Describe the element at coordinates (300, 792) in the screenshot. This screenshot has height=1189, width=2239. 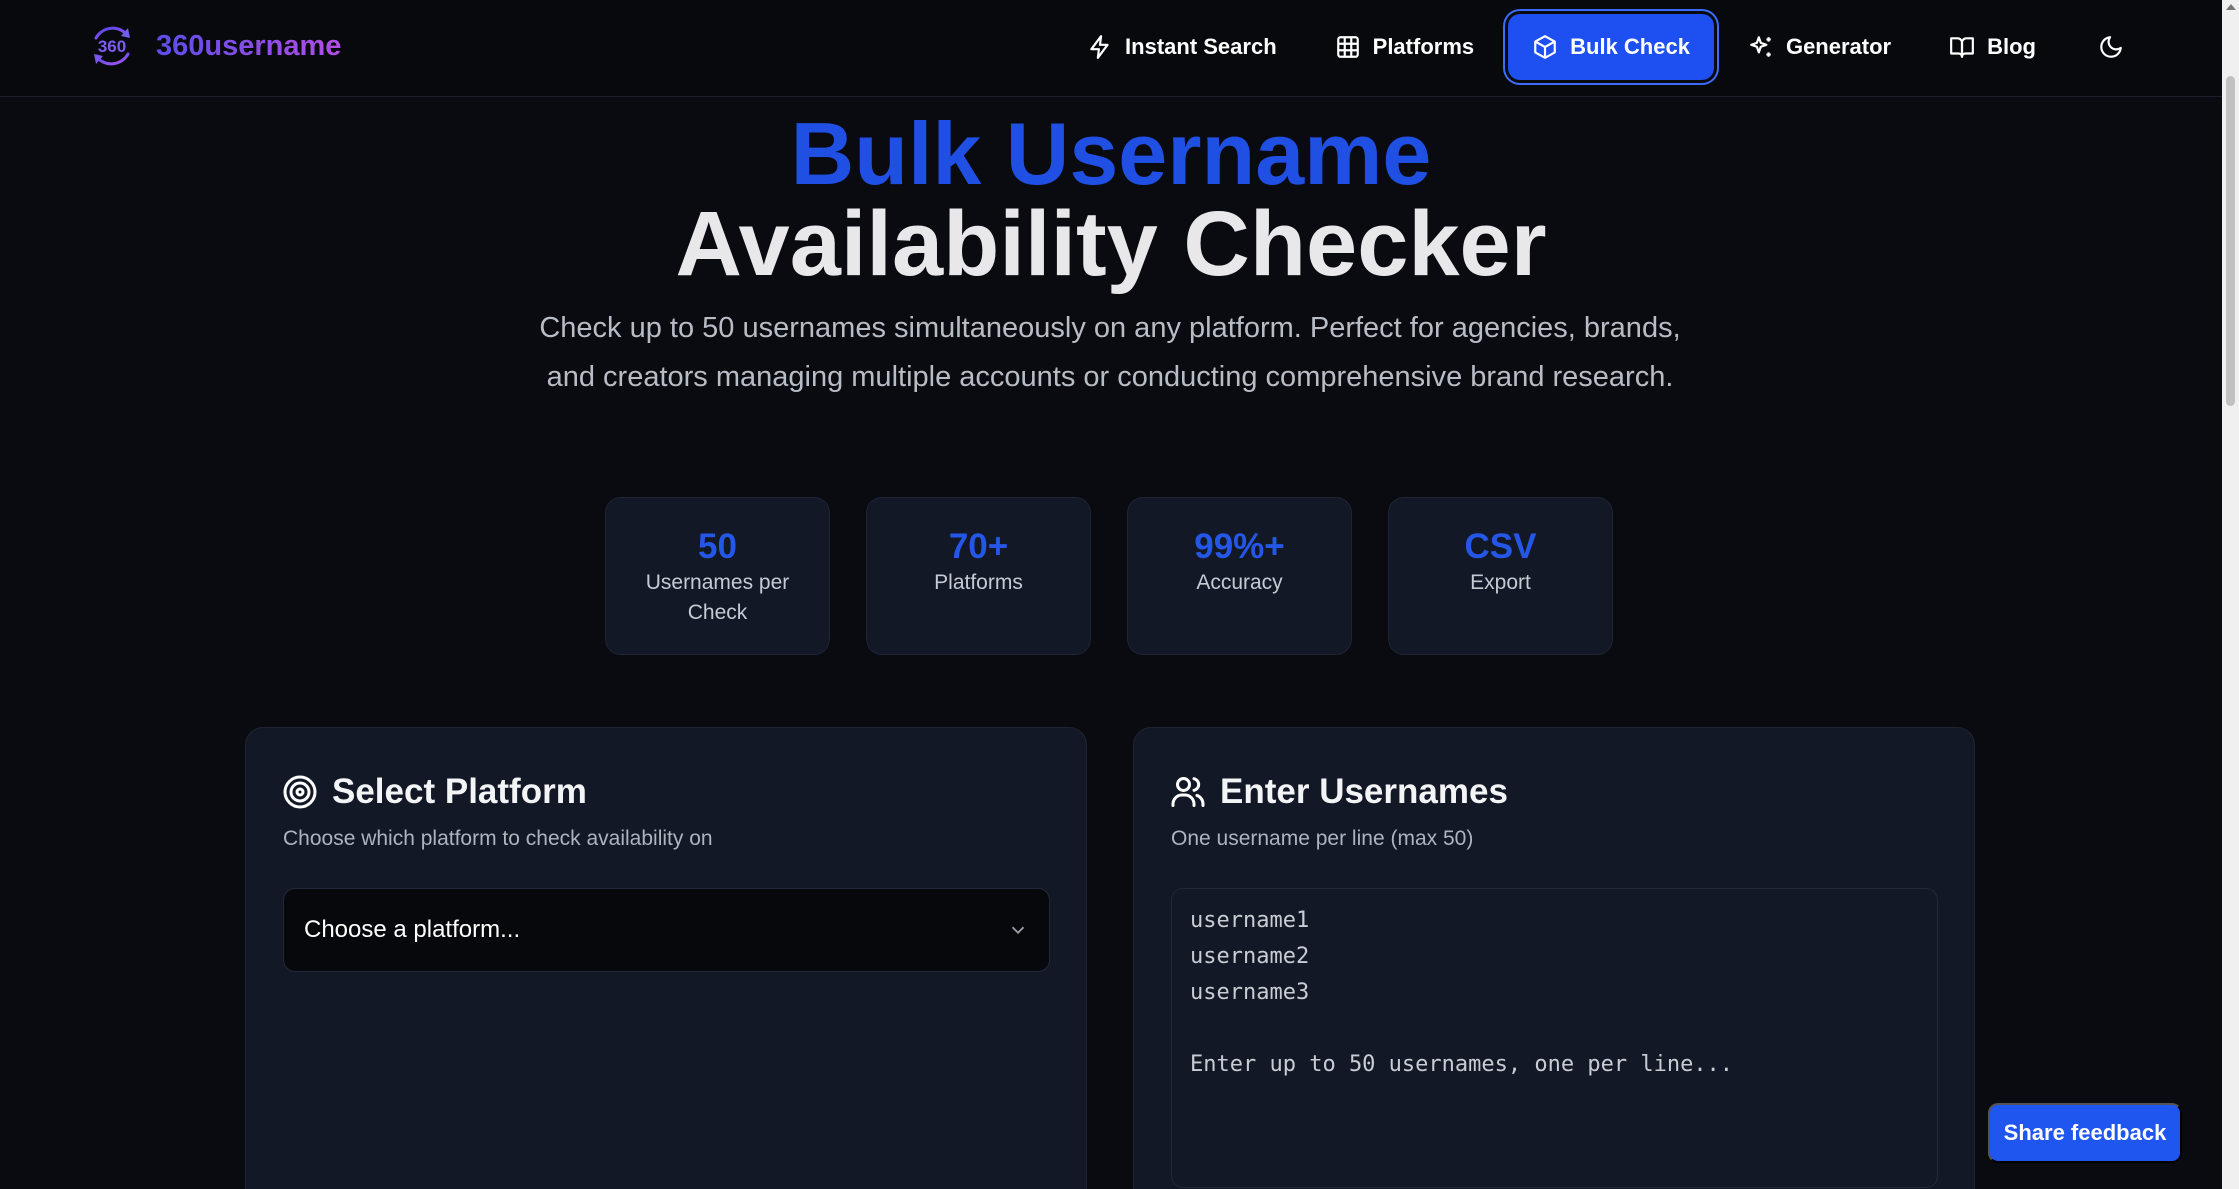
I see `target-icon` at that location.